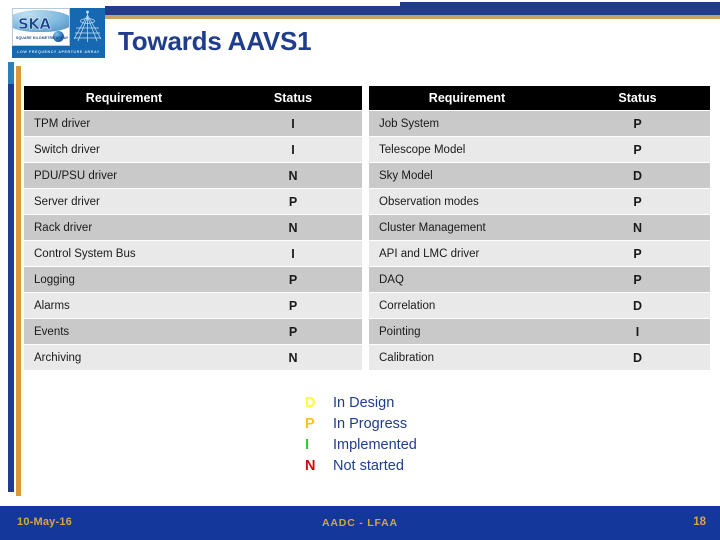 Image resolution: width=720 pixels, height=540 pixels. I want to click on table-row: Observation modes P, so click(539, 201).